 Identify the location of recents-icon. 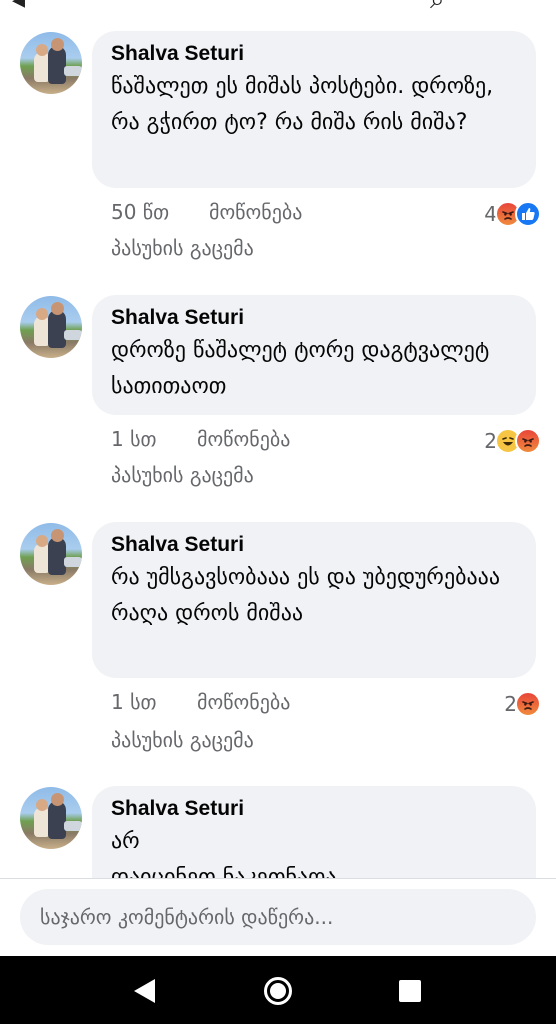
(410, 991).